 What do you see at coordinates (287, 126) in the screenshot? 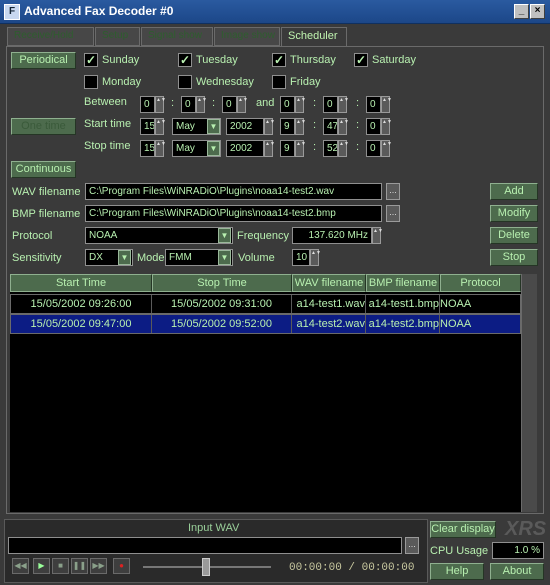
I see `start-hour: 9` at bounding box center [287, 126].